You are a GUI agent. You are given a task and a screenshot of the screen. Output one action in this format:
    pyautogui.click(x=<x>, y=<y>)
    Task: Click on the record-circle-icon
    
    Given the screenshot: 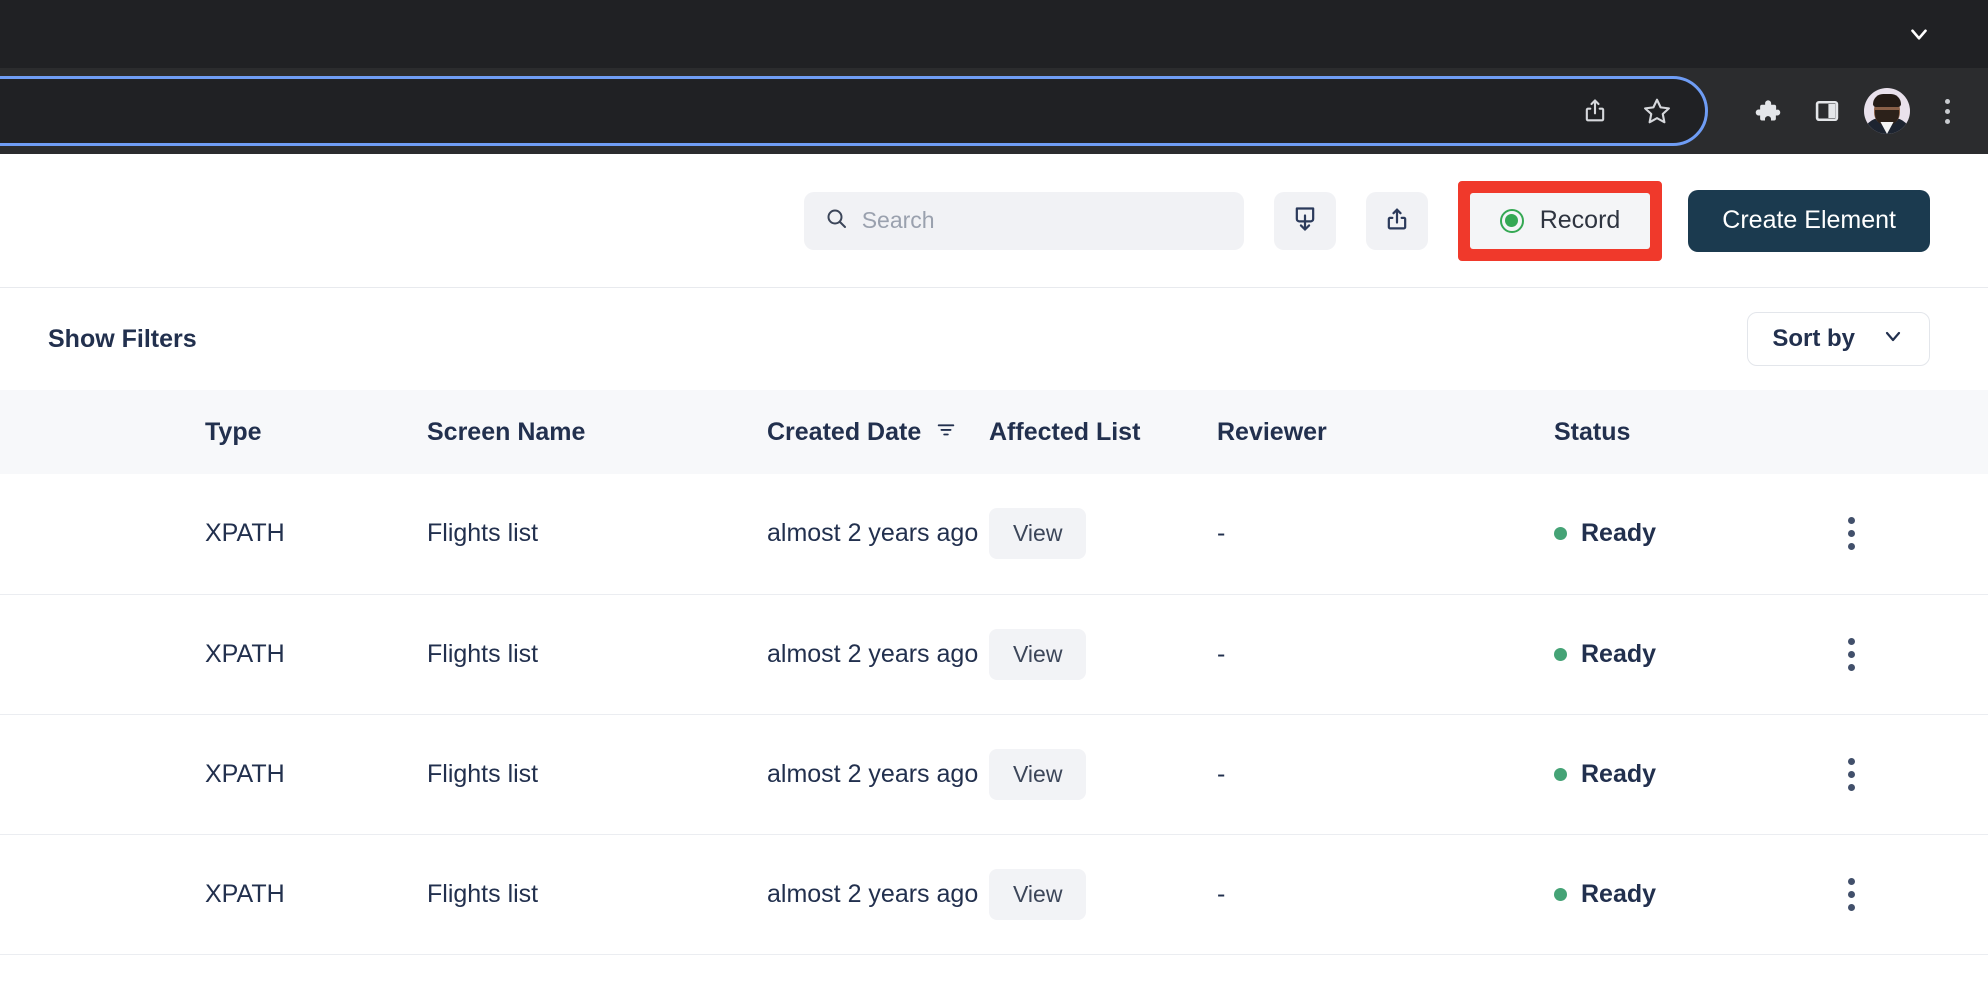 What is the action you would take?
    pyautogui.click(x=1511, y=220)
    